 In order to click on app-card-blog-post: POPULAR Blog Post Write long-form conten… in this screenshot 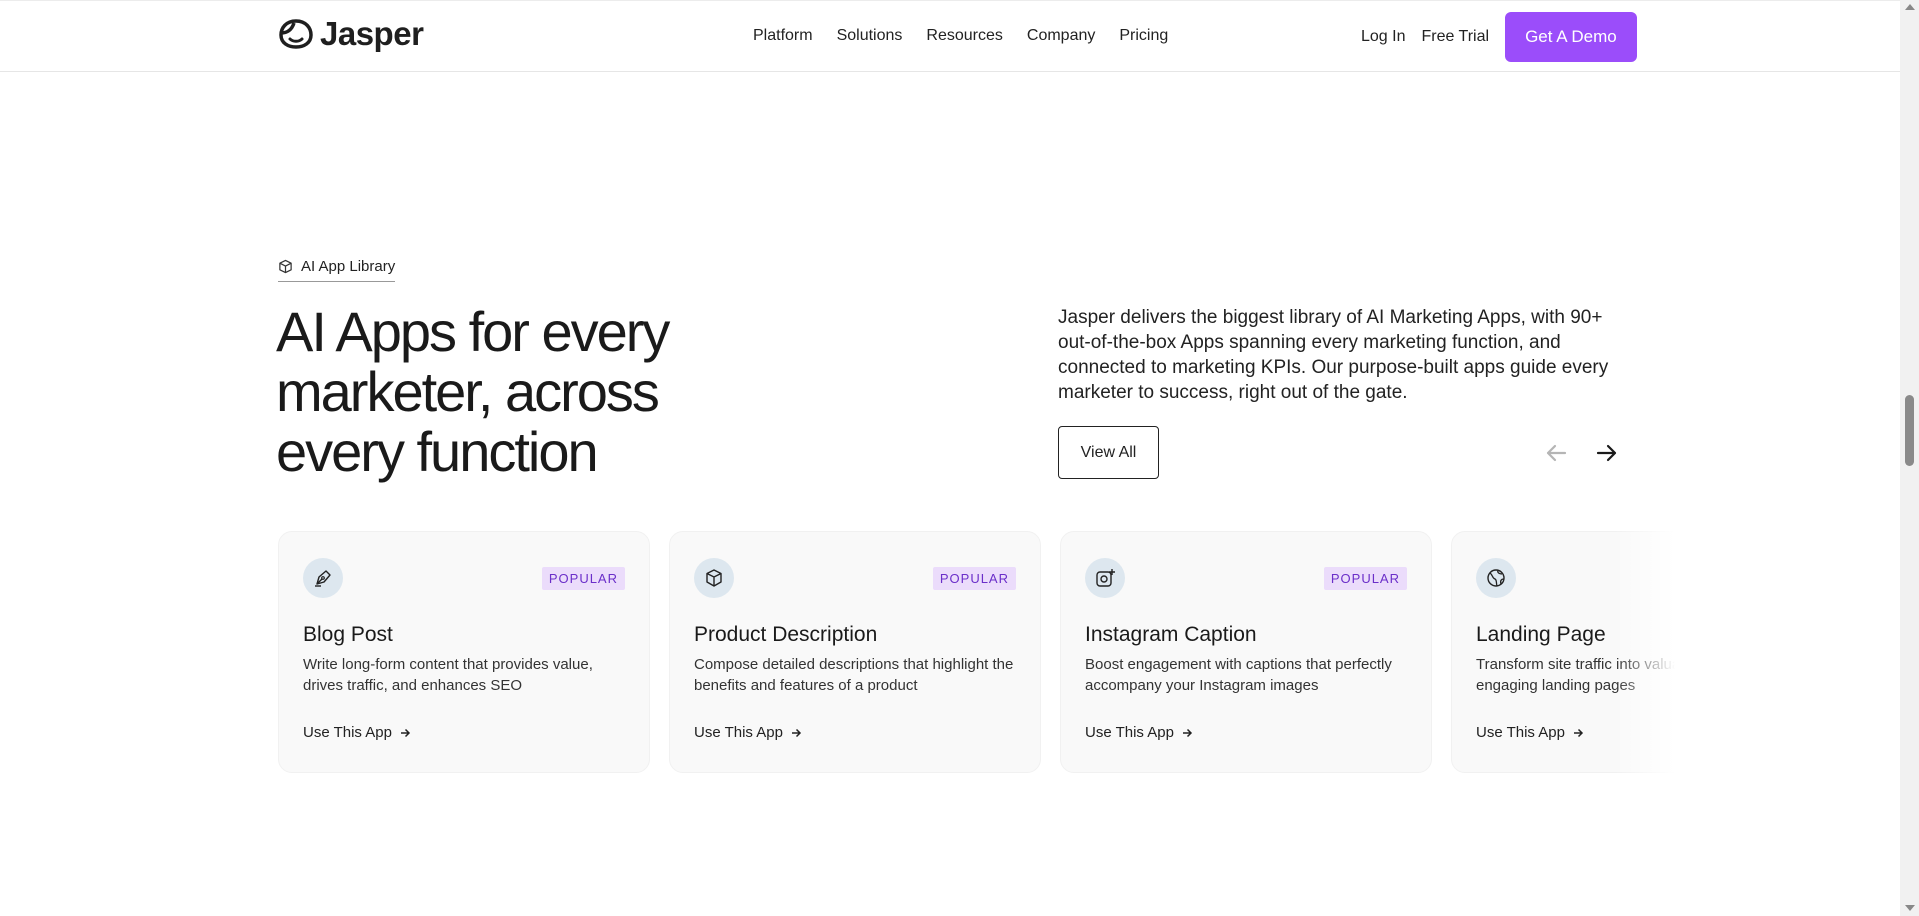, I will do `click(464, 652)`.